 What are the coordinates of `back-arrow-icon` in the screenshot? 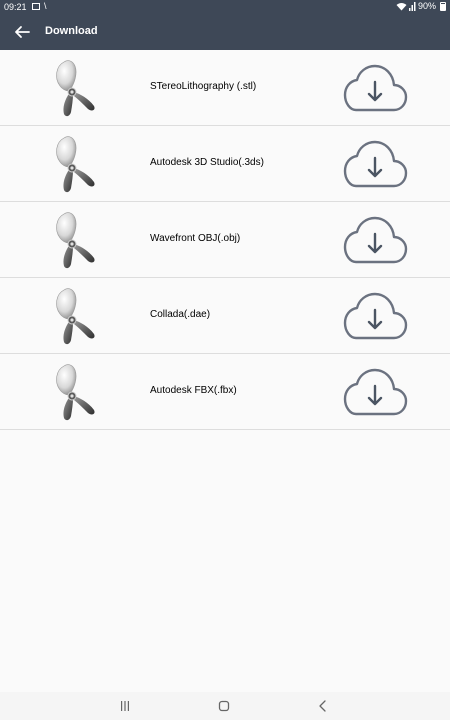 It's located at (22, 32).